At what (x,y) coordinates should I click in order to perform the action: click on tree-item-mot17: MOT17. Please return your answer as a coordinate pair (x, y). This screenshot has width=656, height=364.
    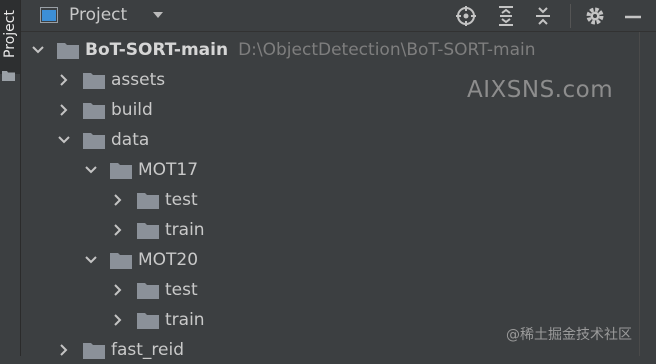
    Looking at the image, I should click on (141, 170).